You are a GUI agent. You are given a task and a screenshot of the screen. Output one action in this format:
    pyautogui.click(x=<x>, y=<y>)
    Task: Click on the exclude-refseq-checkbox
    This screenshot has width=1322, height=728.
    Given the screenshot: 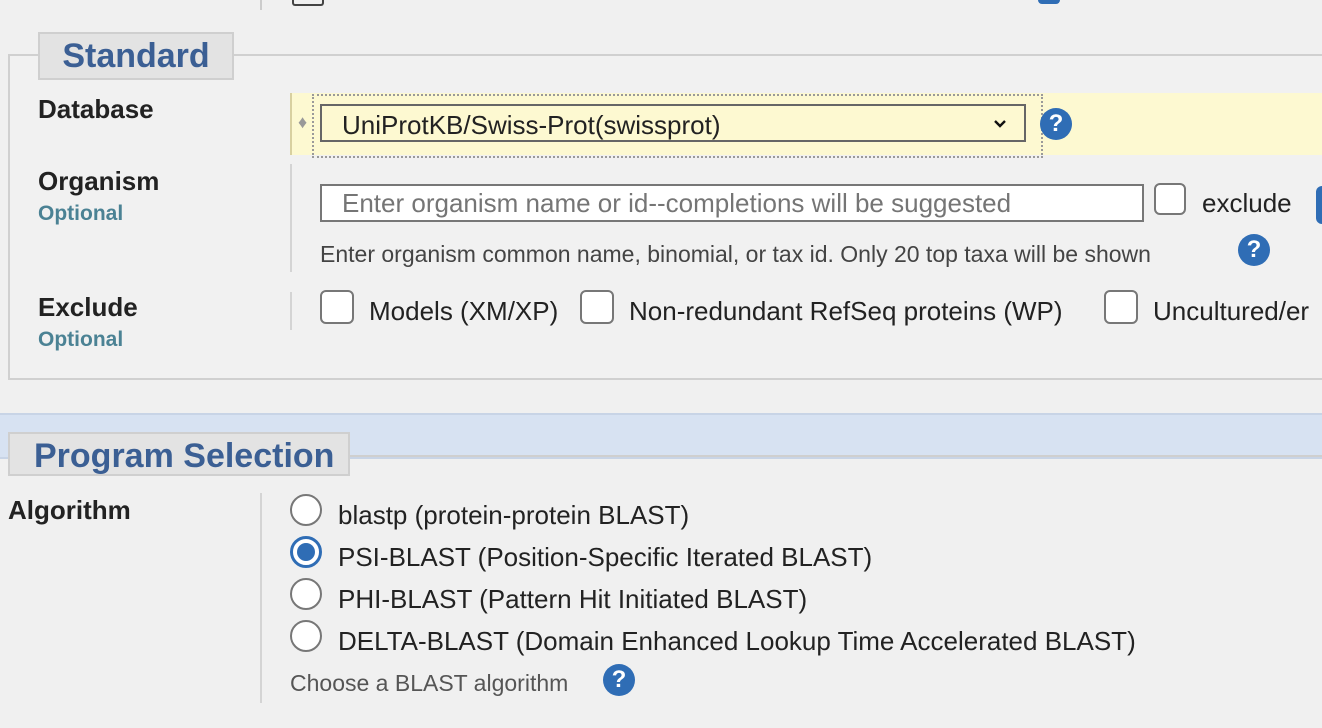 What is the action you would take?
    pyautogui.click(x=597, y=307)
    